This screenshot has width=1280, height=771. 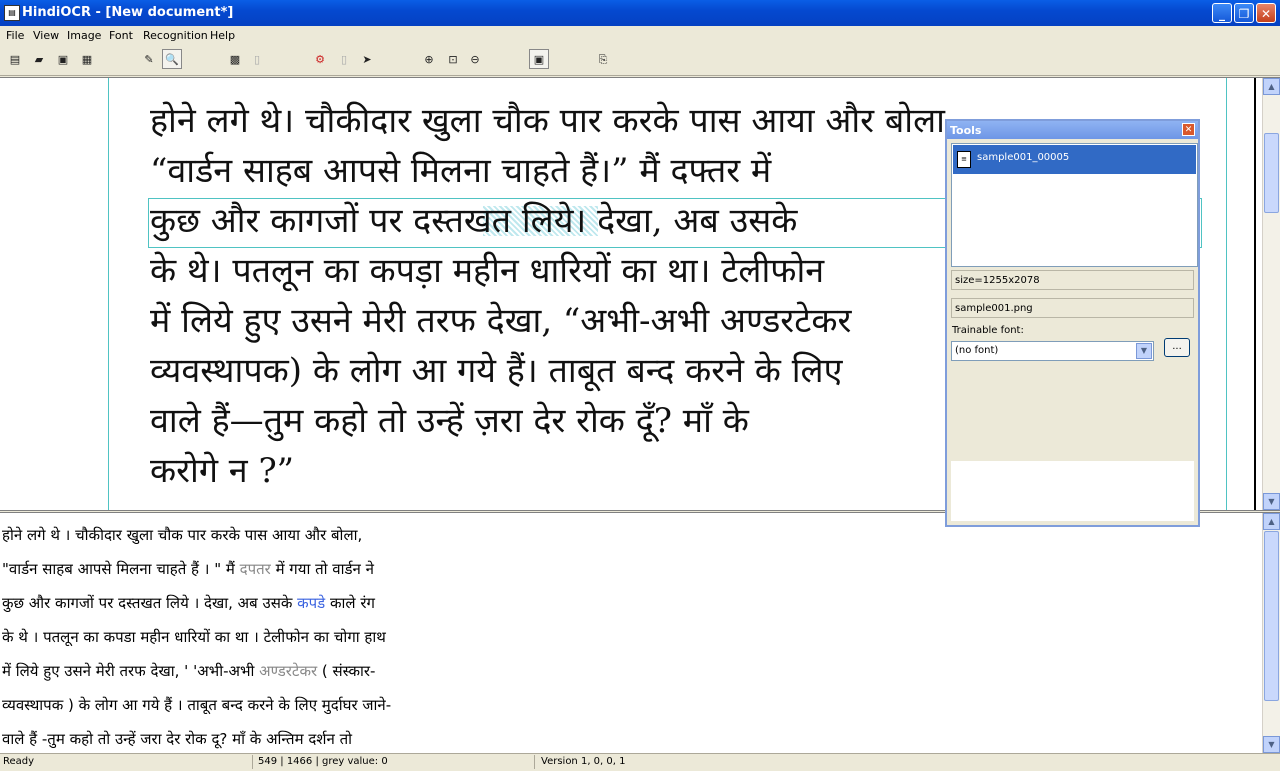 What do you see at coordinates (1226, 294) in the screenshot?
I see `guide-line-right` at bounding box center [1226, 294].